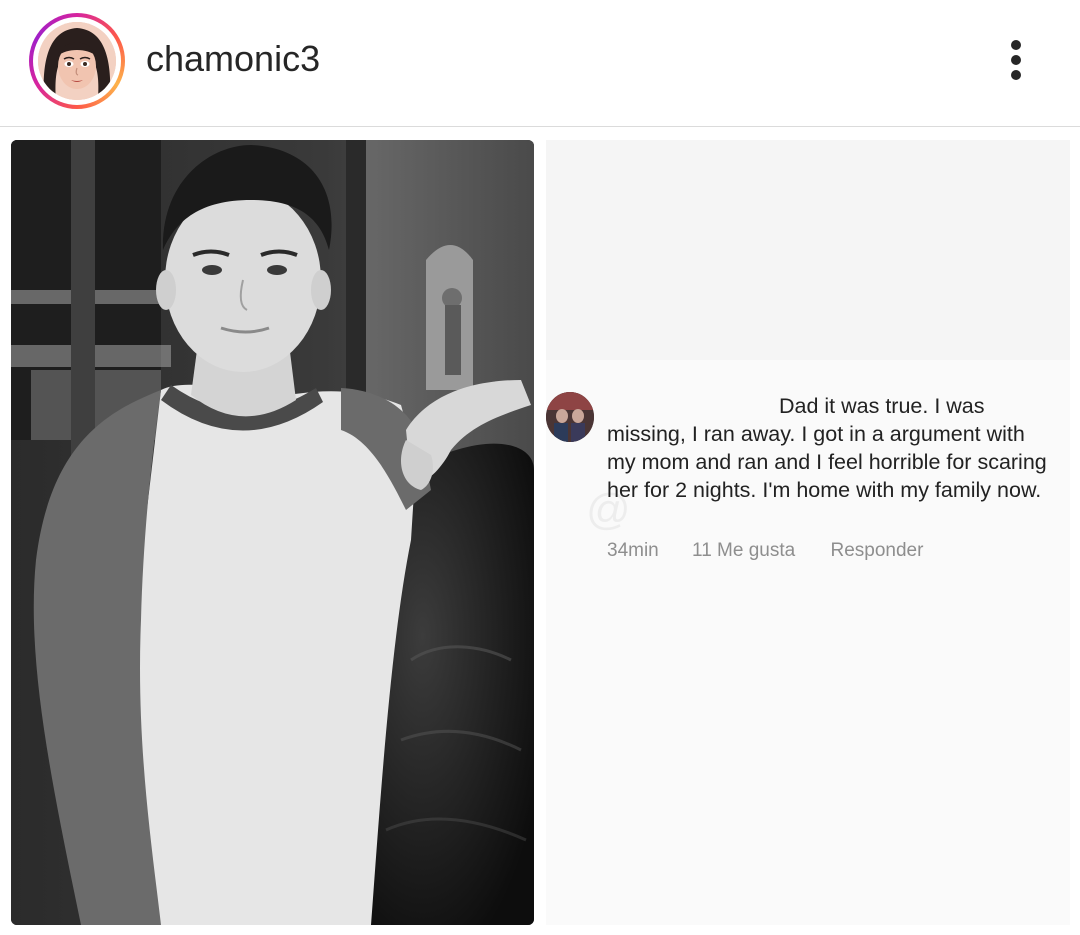  Describe the element at coordinates (690, 407) in the screenshot. I see `blurred-commenter-name` at that location.